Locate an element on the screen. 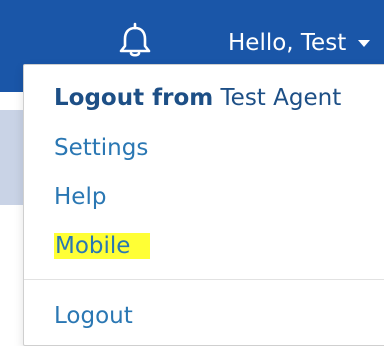 The image size is (384, 346). menu-header-action: Logout from is located at coordinates (134, 98).